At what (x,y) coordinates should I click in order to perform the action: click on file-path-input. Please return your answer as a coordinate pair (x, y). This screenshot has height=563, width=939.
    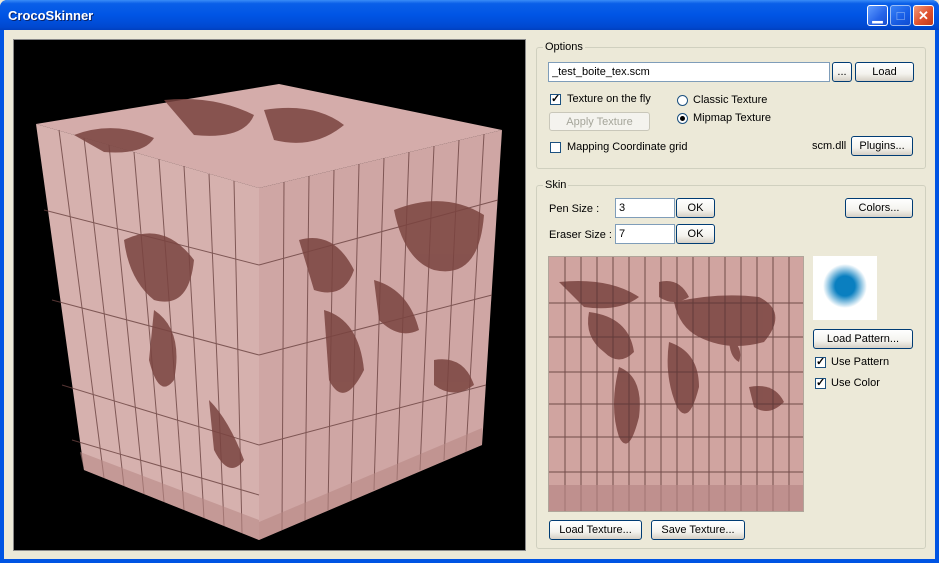
    Looking at the image, I should click on (689, 72).